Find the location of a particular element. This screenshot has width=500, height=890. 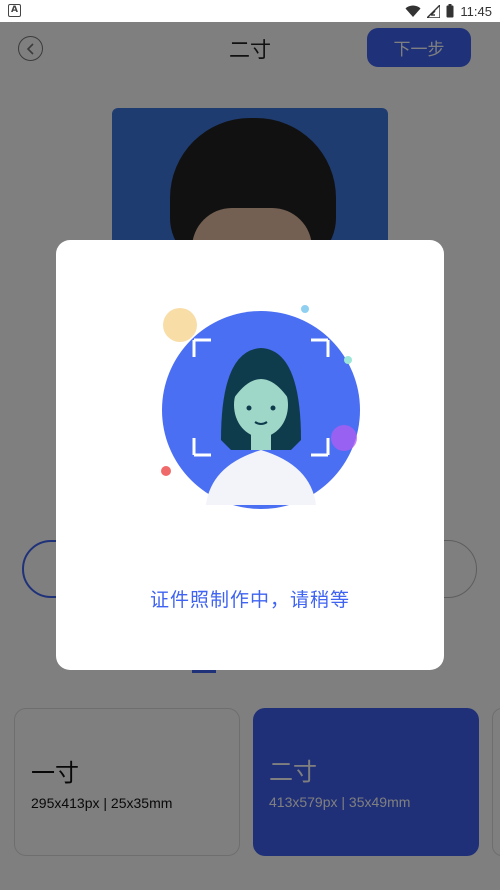

battery-icon is located at coordinates (450, 11).